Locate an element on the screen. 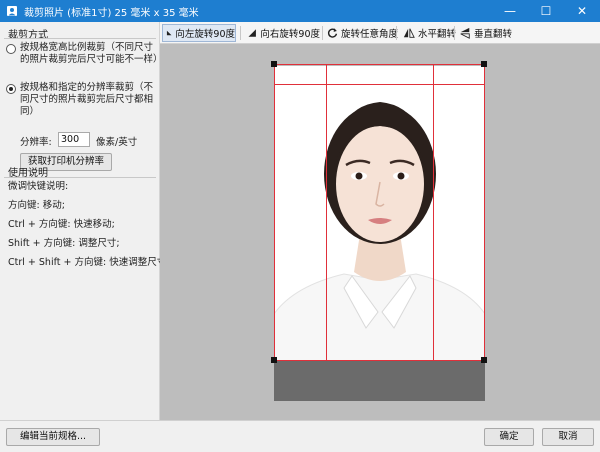  help-line: 方向键: 移动; is located at coordinates (36, 205).